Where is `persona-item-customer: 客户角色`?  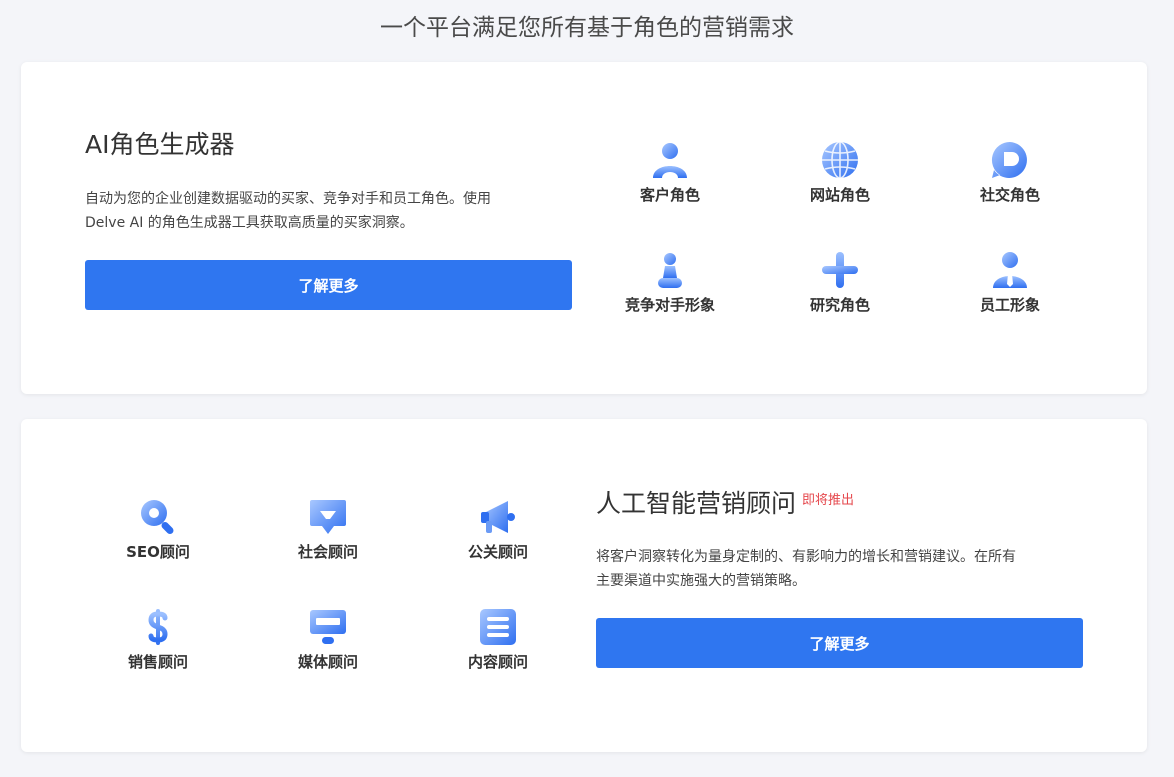 persona-item-customer: 客户角色 is located at coordinates (670, 172).